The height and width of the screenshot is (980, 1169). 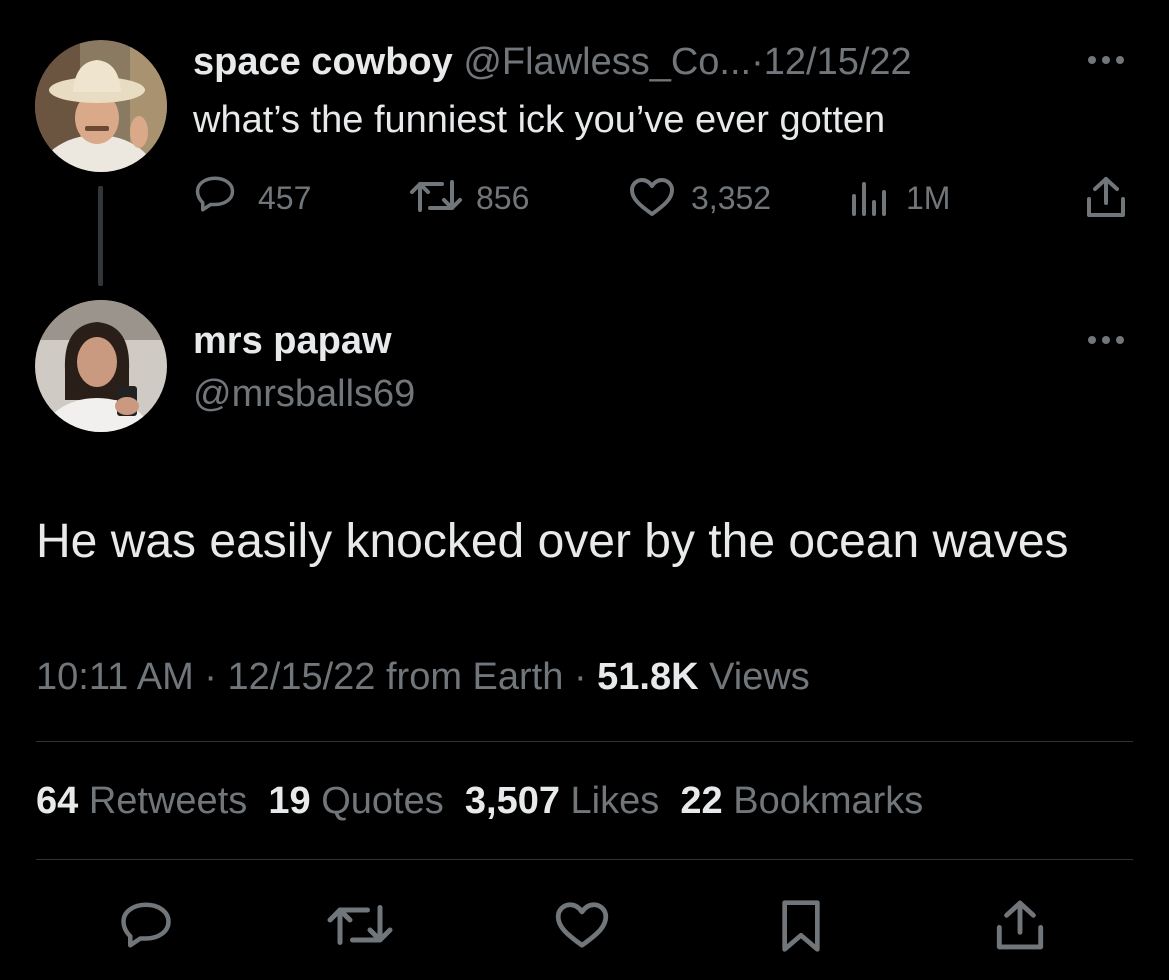 What do you see at coordinates (1106, 60) in the screenshot?
I see `more-options-icon` at bounding box center [1106, 60].